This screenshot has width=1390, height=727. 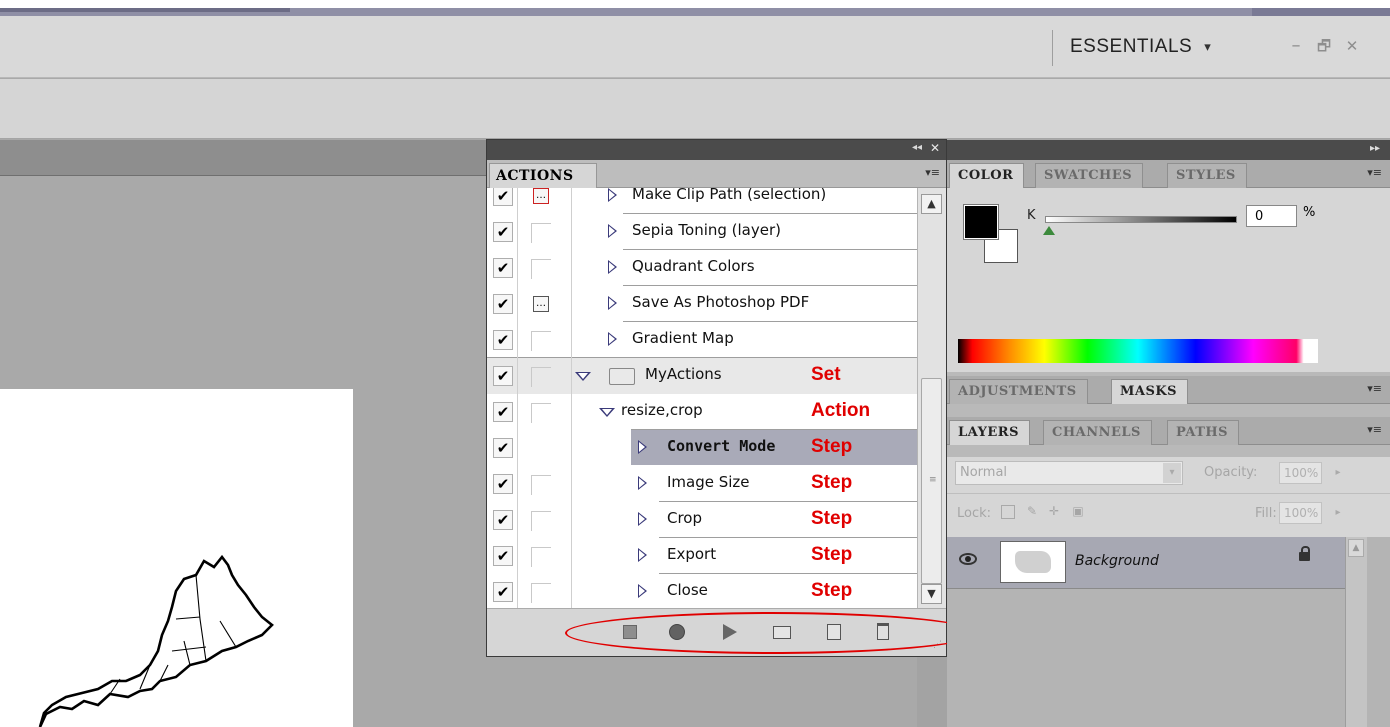 I want to click on lock-all-icon: ▣, so click(x=1078, y=512).